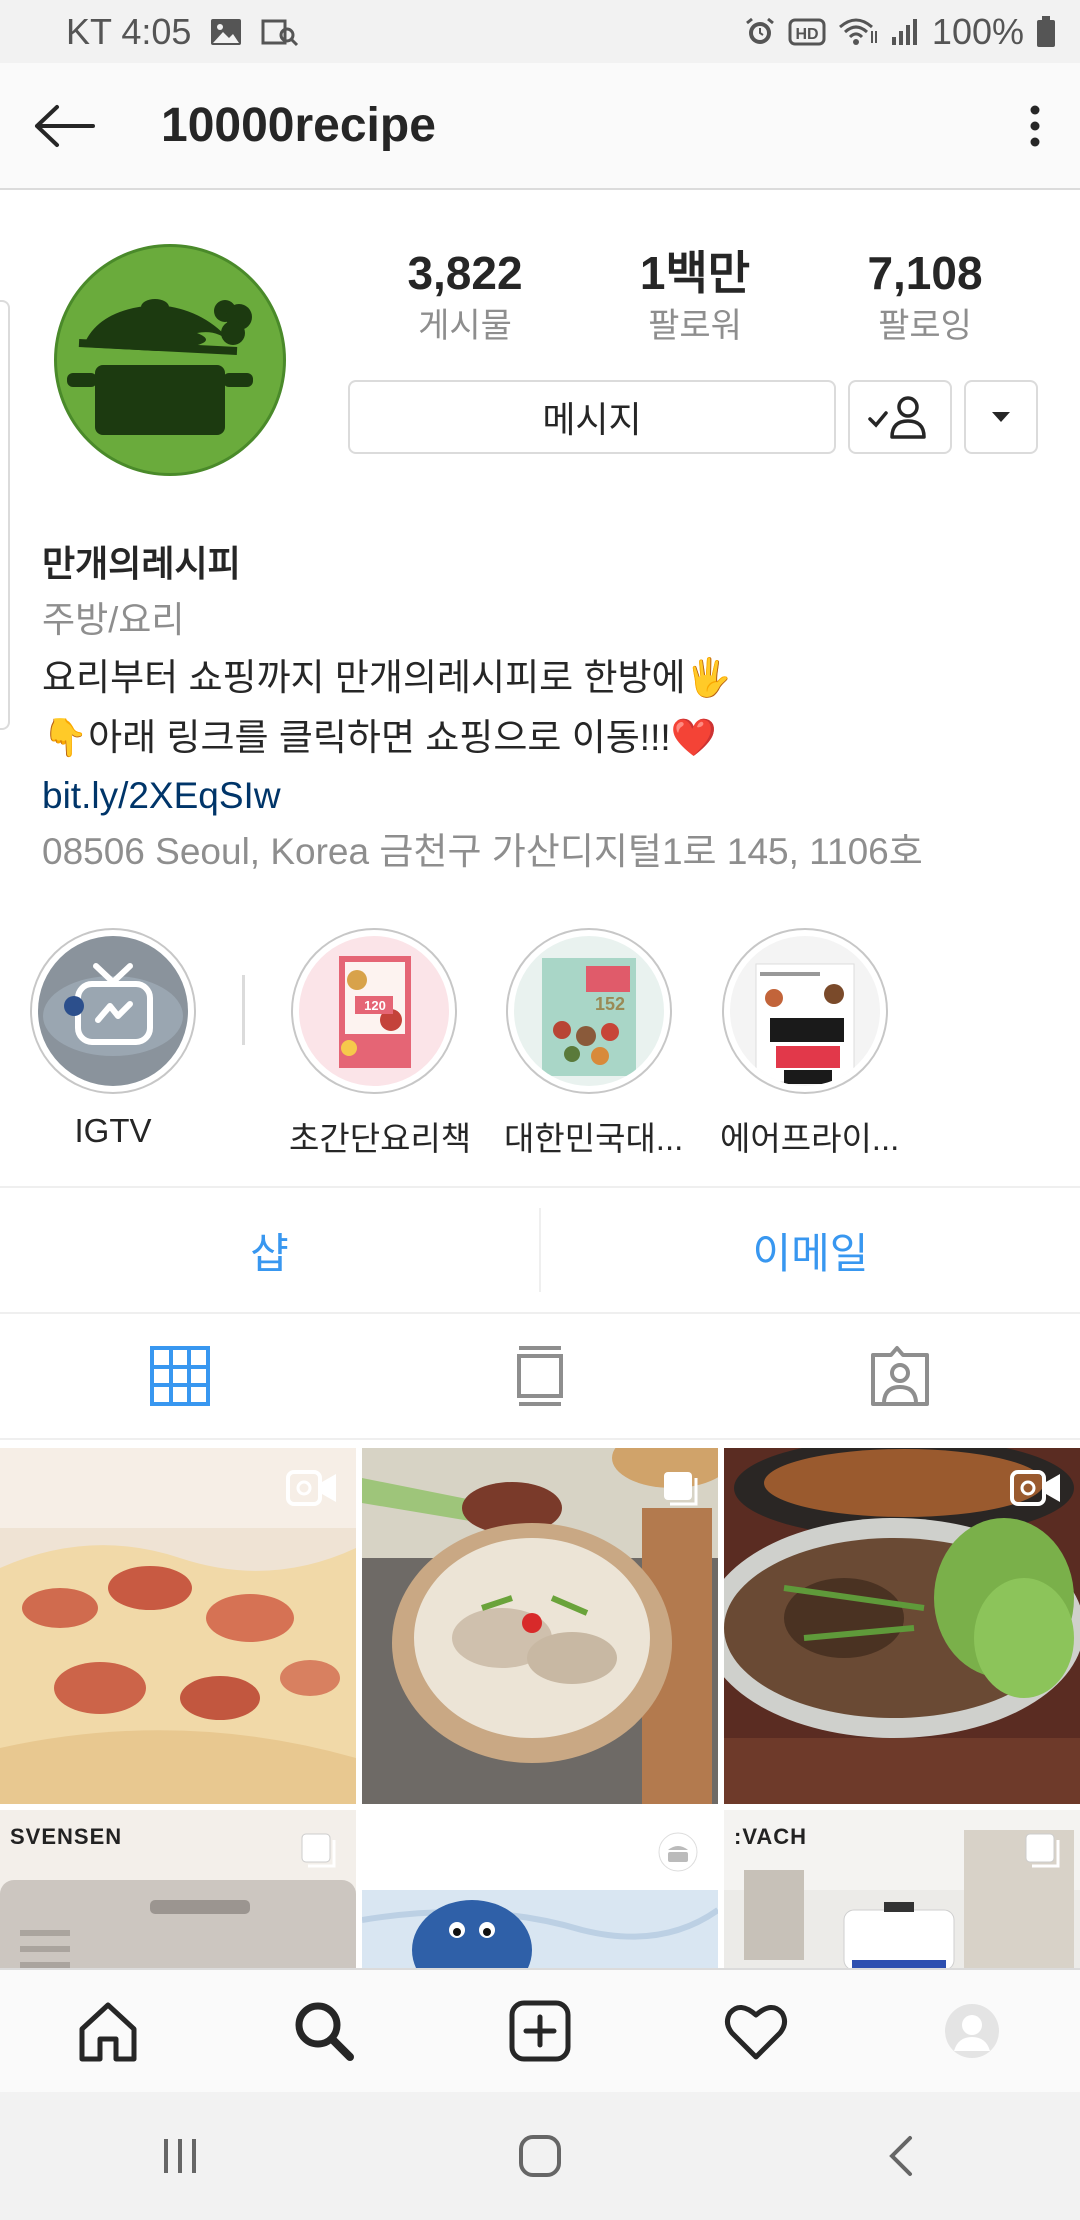 The image size is (1080, 2220). I want to click on stat-following: 7,108 팔로잉, so click(925, 298).